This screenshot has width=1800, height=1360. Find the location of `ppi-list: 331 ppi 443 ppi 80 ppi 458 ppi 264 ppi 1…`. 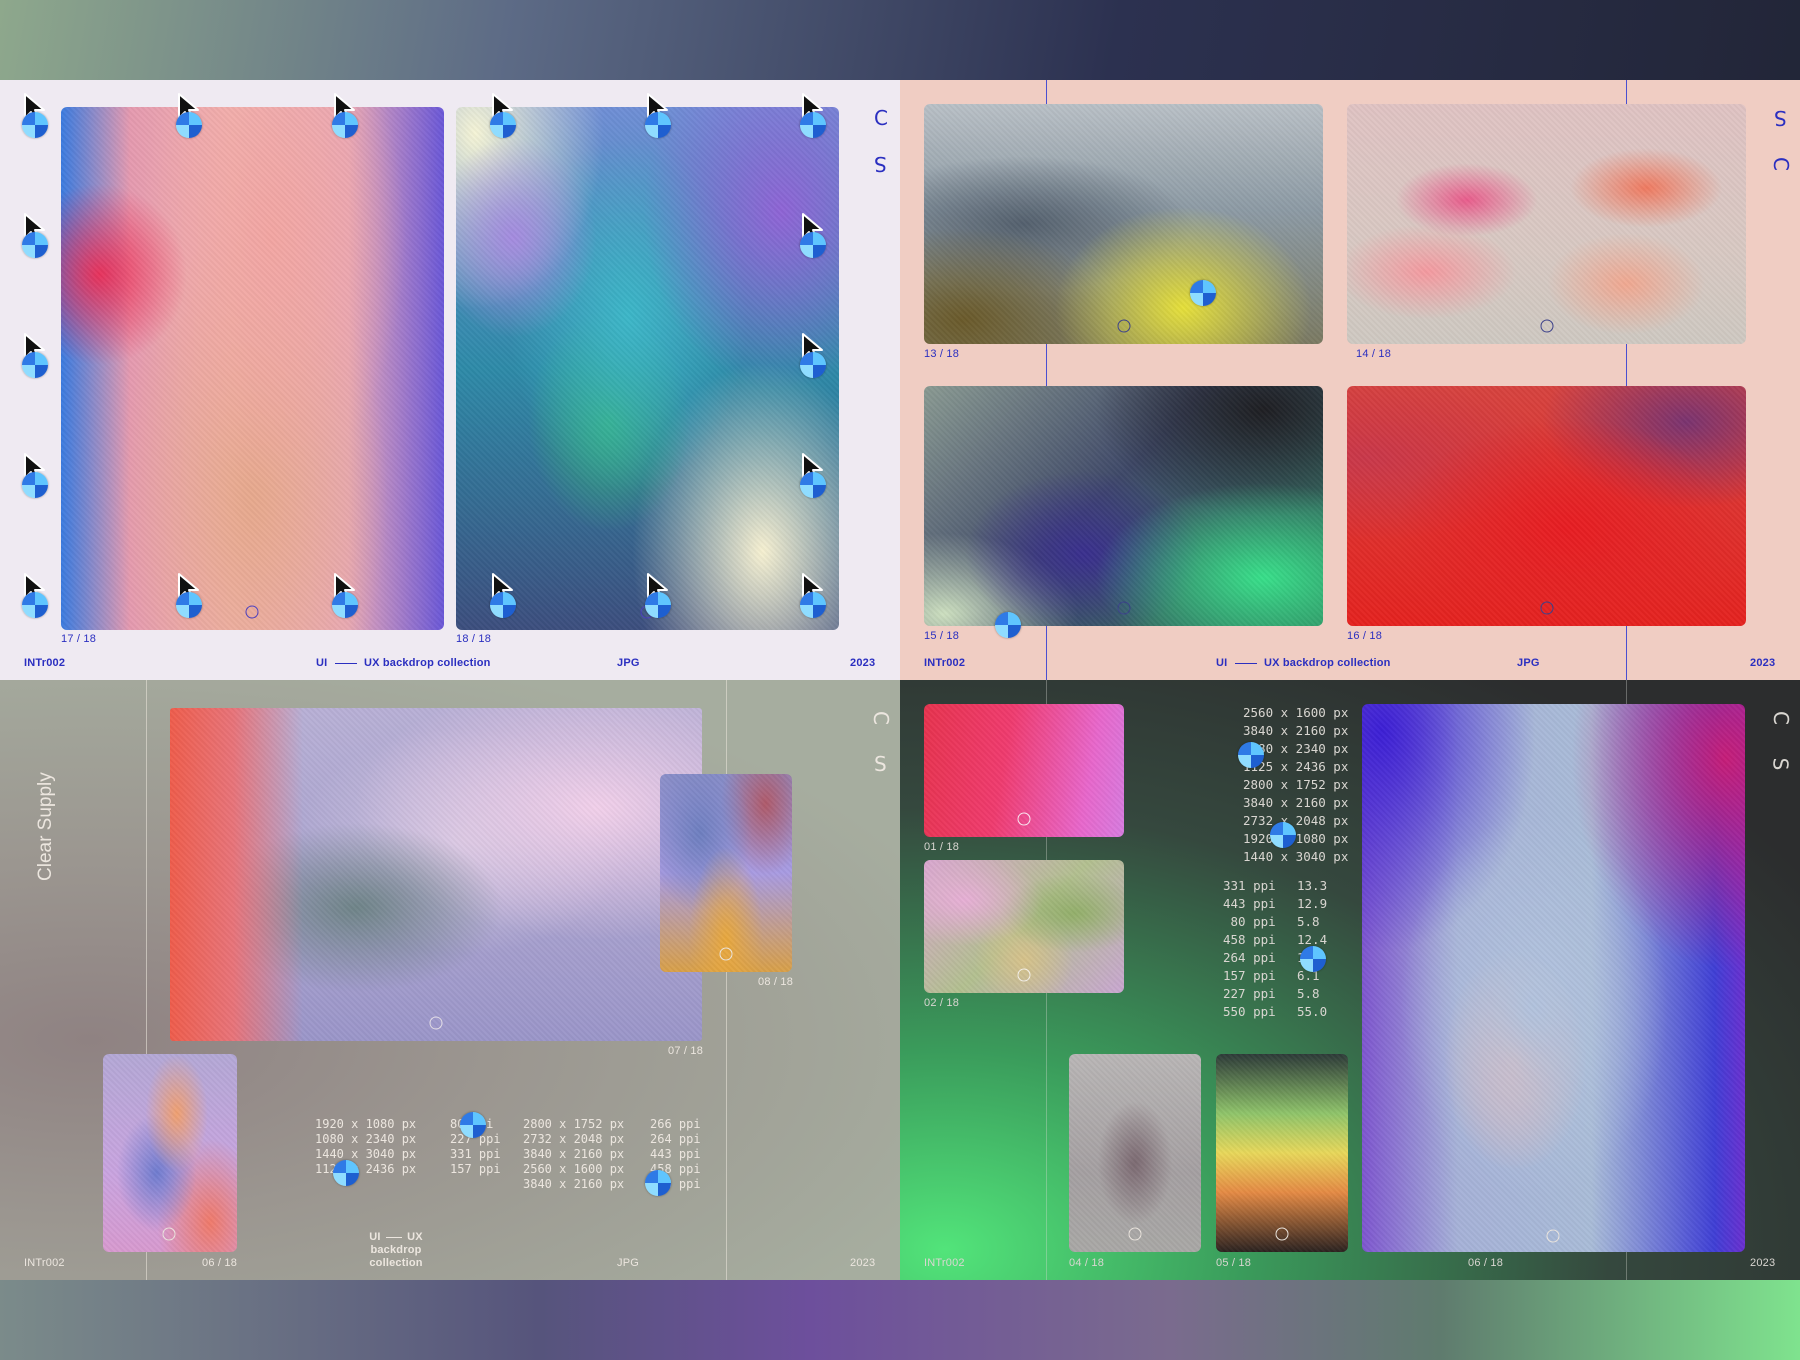

ppi-list: 331 ppi 443 ppi 80 ppi 458 ppi 264 ppi 1… is located at coordinates (1249, 948).